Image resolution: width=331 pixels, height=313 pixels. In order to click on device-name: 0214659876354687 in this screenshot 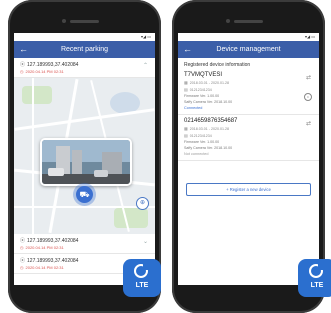, I will do `click(211, 121)`.